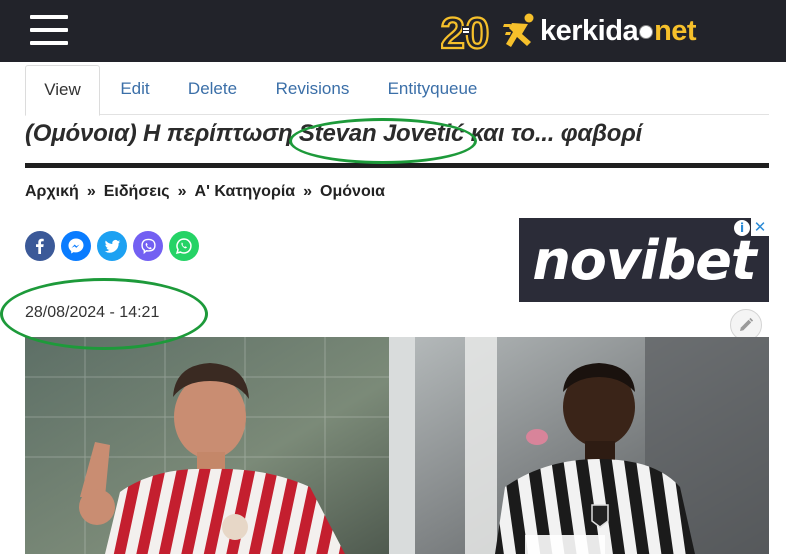 This screenshot has width=786, height=554. I want to click on logo-text-suffix: net, so click(675, 30).